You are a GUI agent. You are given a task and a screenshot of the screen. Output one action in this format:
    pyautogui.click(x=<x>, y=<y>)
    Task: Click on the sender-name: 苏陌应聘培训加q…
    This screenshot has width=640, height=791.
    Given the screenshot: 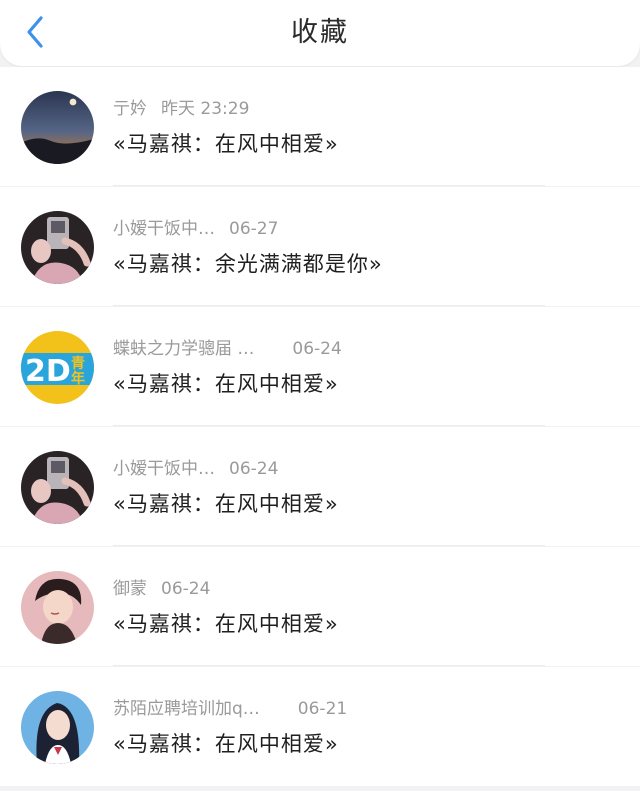 What is the action you would take?
    pyautogui.click(x=186, y=709)
    